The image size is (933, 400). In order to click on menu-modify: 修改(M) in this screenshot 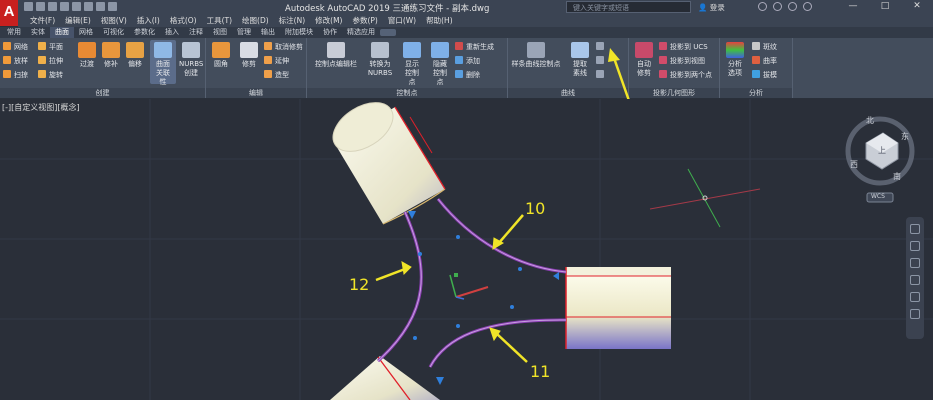, I will do `click(328, 21)`.